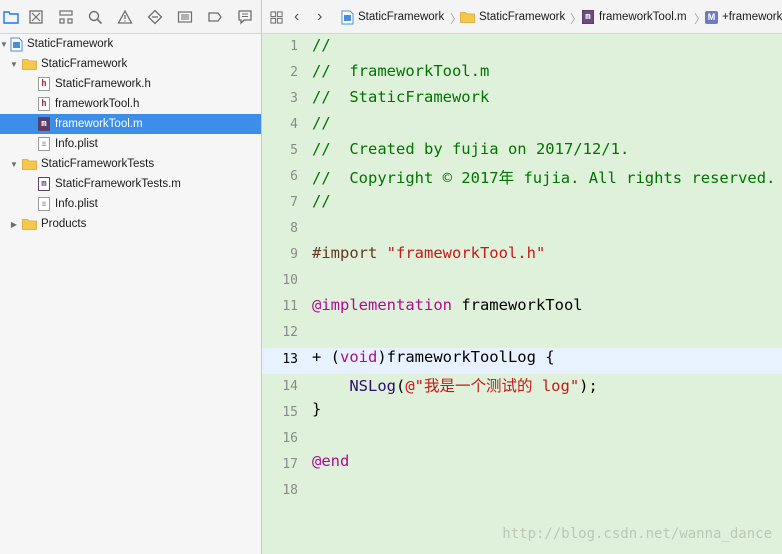 The image size is (782, 554). Describe the element at coordinates (290, 490) in the screenshot. I see `line-number: 18` at that location.